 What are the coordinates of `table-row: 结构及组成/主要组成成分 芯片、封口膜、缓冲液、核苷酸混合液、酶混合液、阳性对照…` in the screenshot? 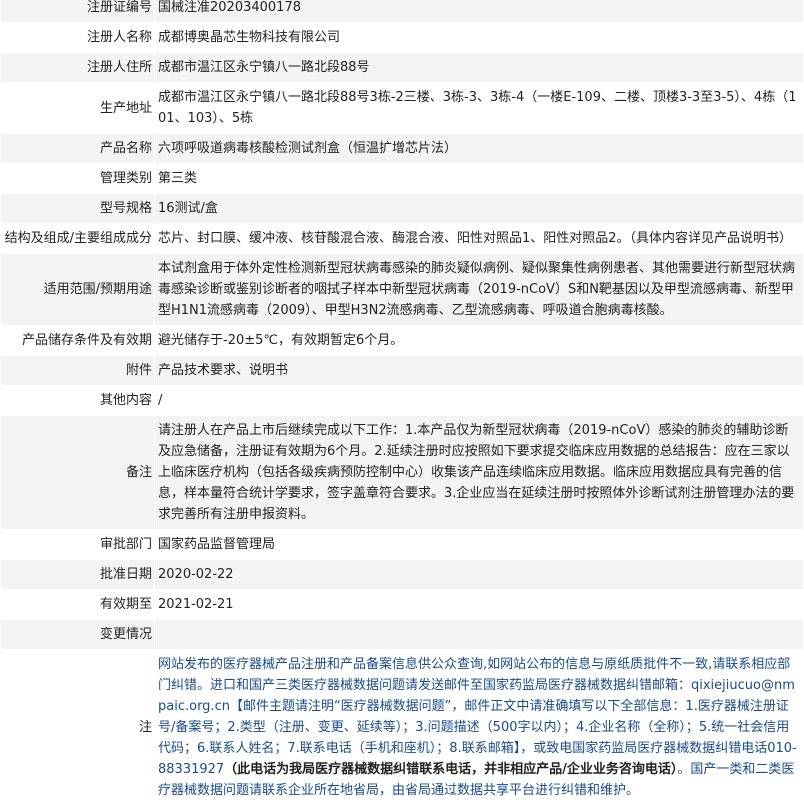 It's located at (402, 238).